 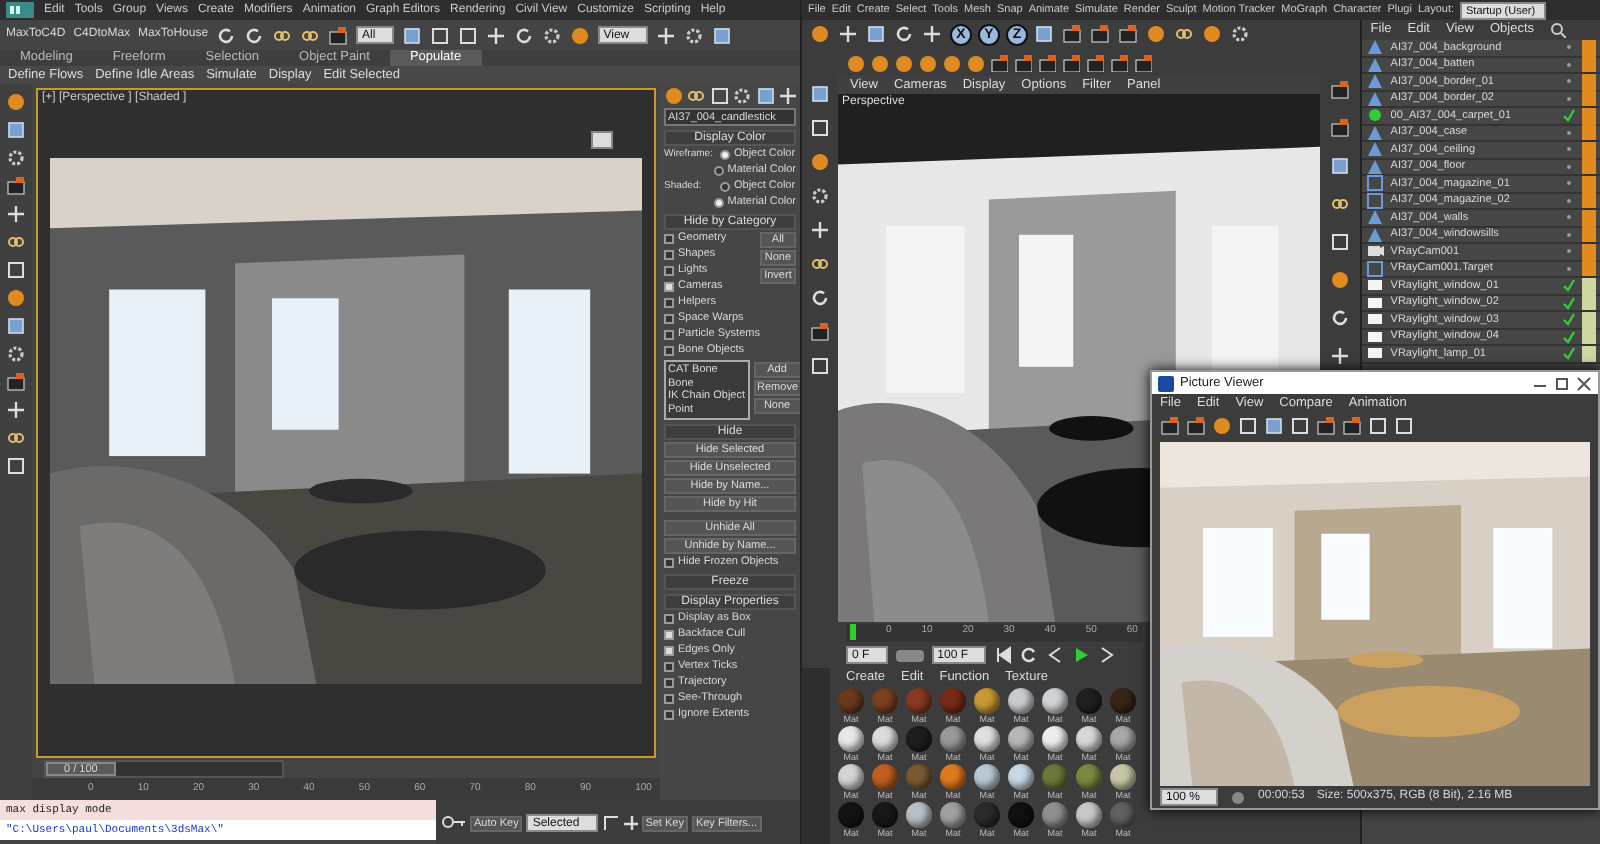 I want to click on search-icon, so click(x=1558, y=30).